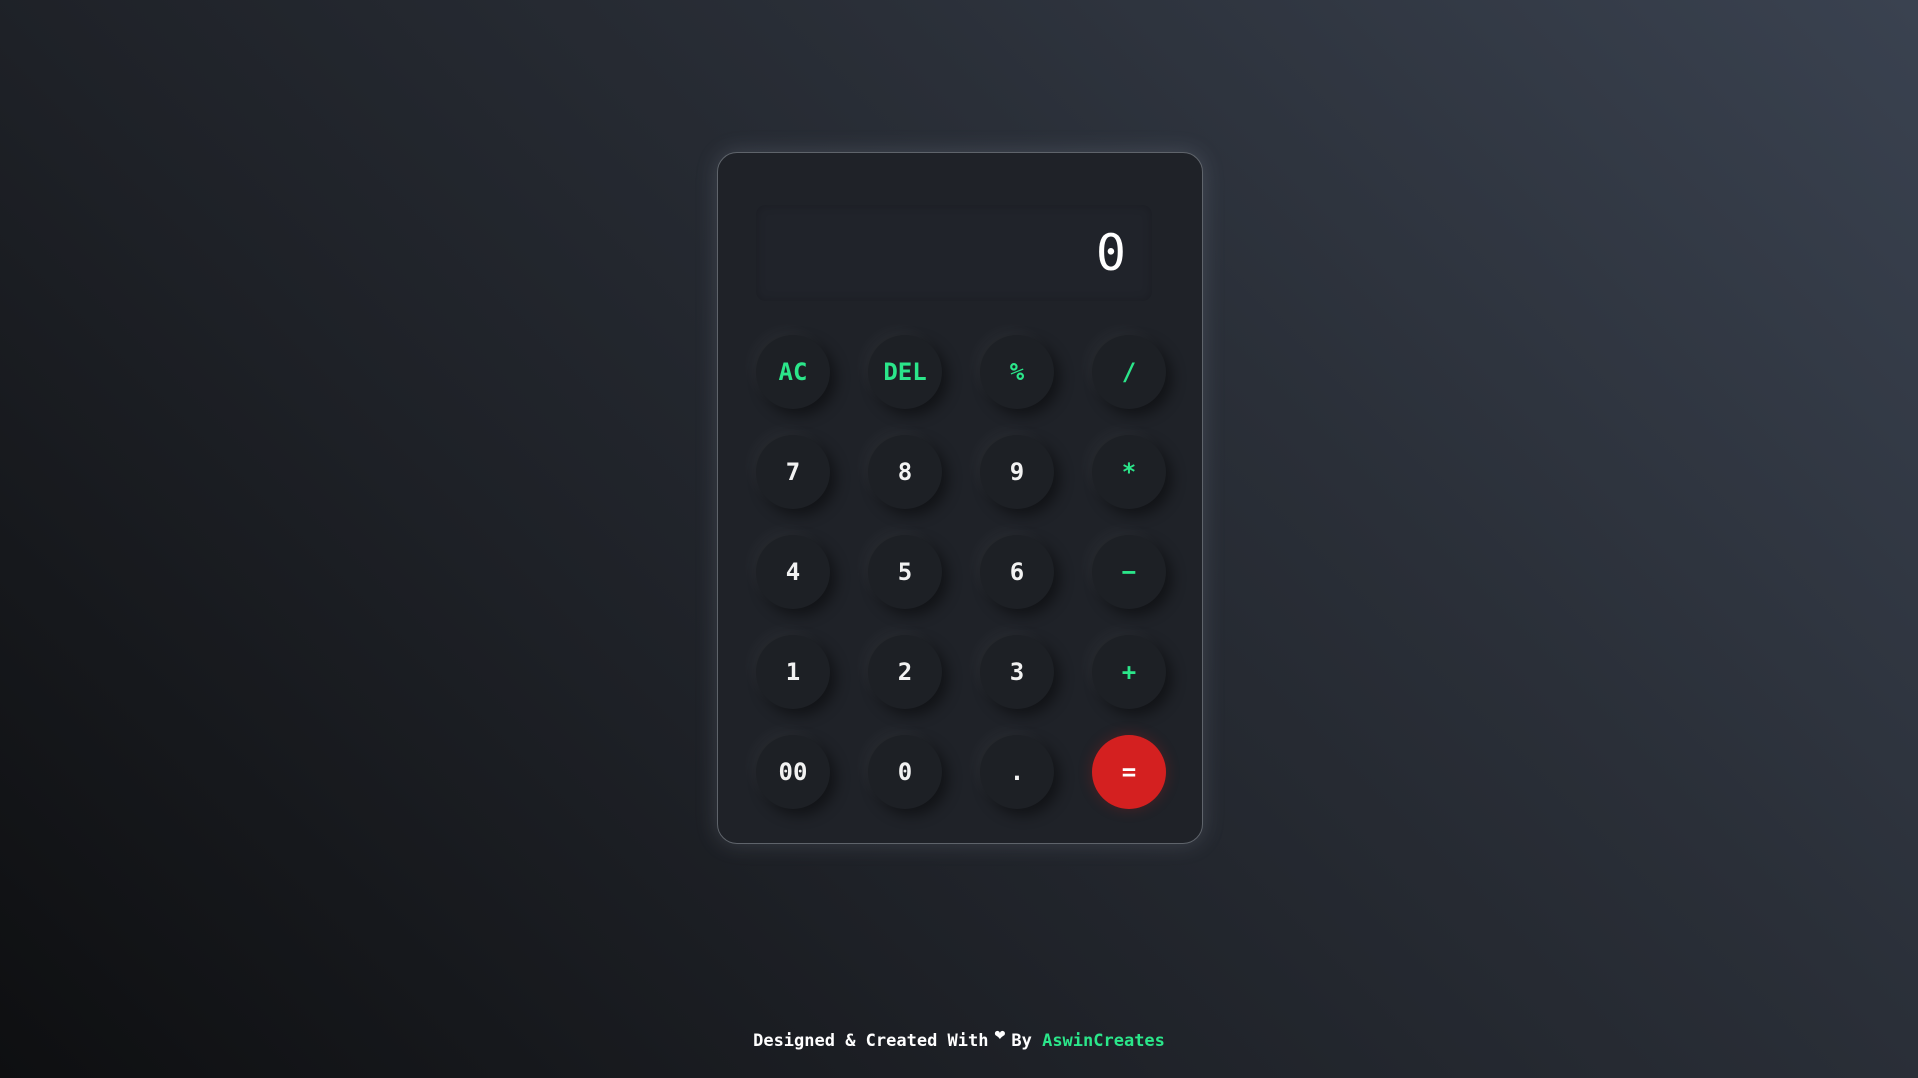 The height and width of the screenshot is (1078, 1918). Describe the element at coordinates (905, 472) in the screenshot. I see `digit-8-button: 8` at that location.